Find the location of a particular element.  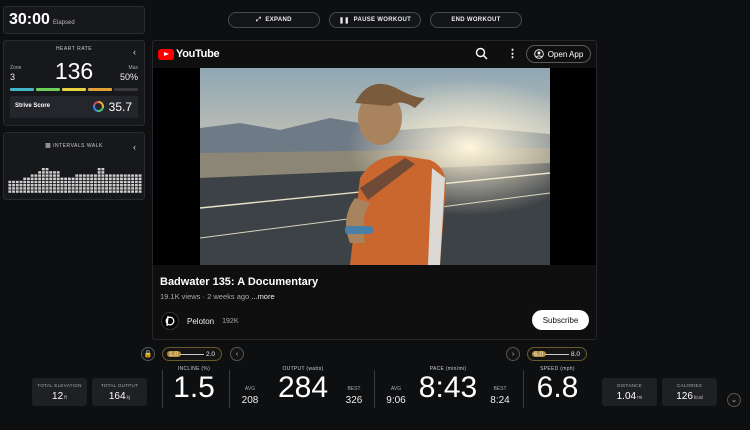

pause-label: PAUSE WORKOUT is located at coordinates (382, 20).